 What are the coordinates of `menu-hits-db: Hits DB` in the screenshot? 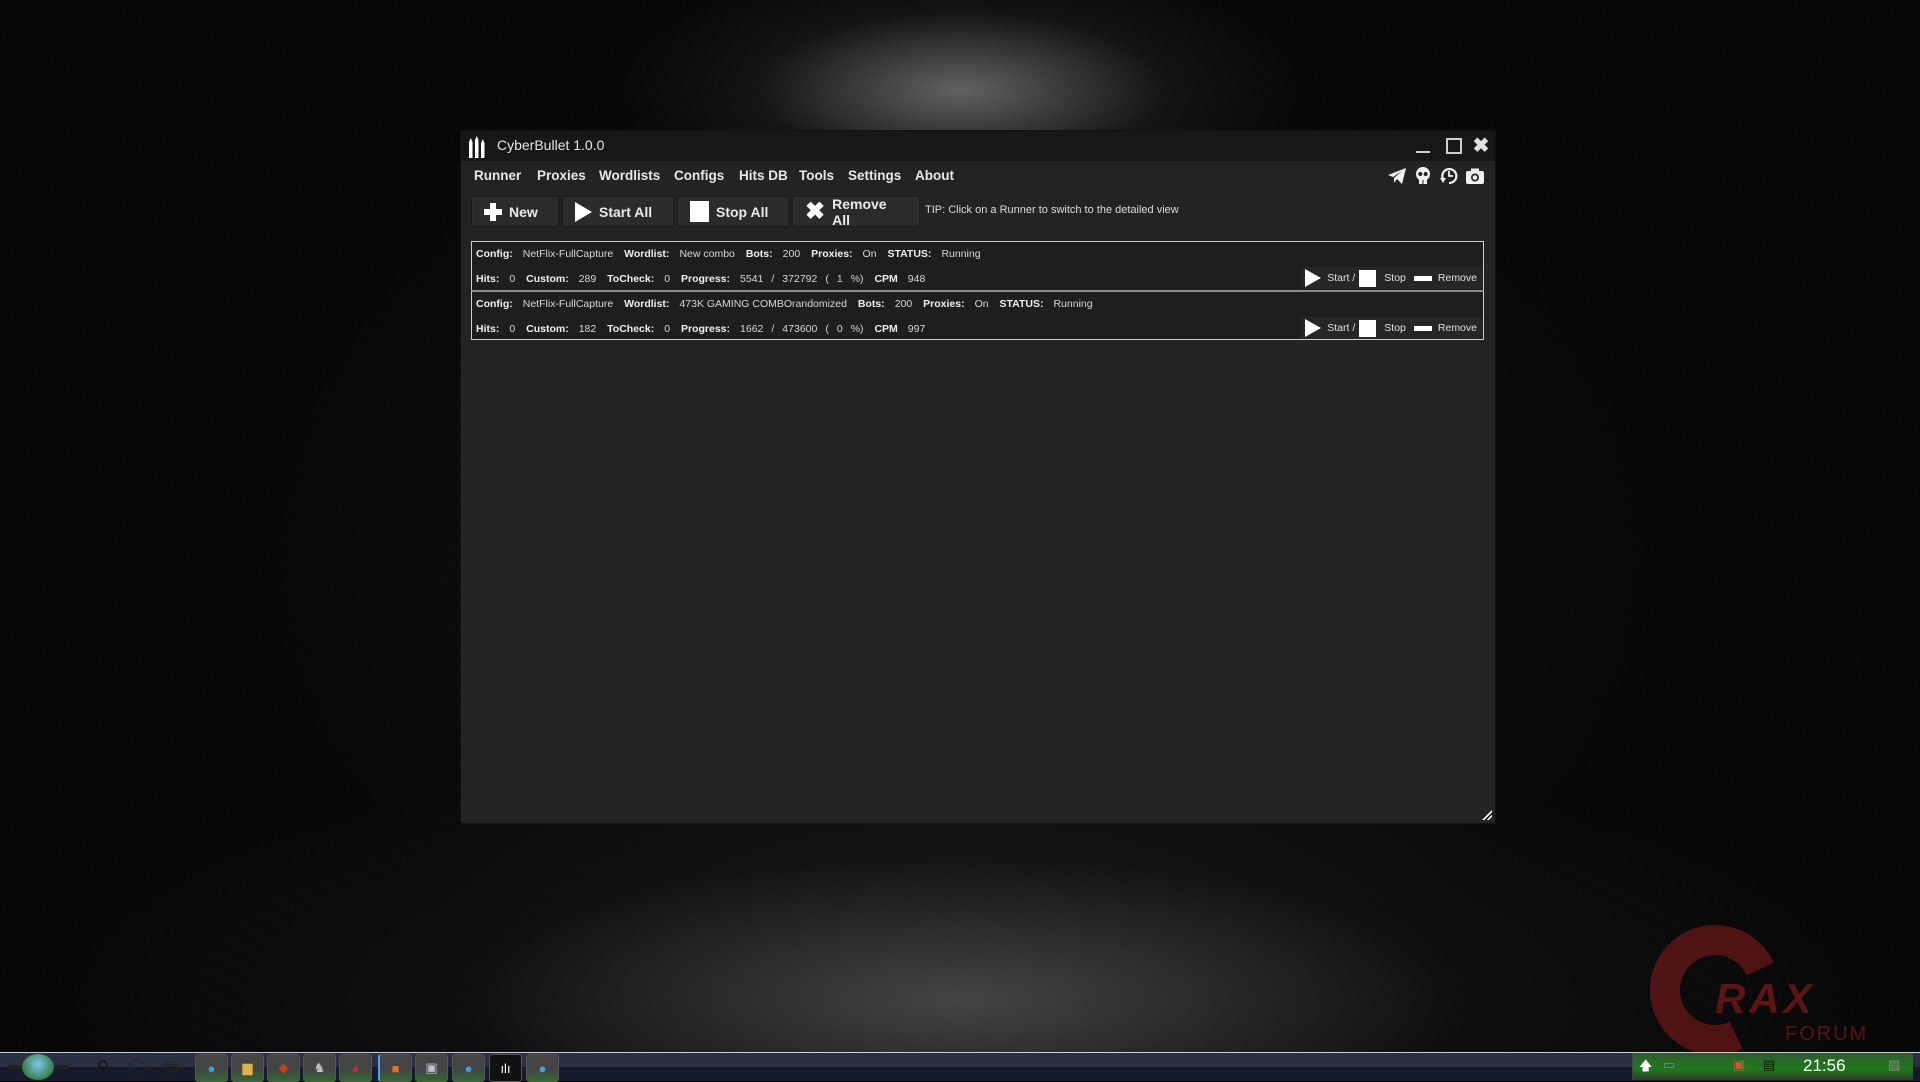 It's located at (763, 175).